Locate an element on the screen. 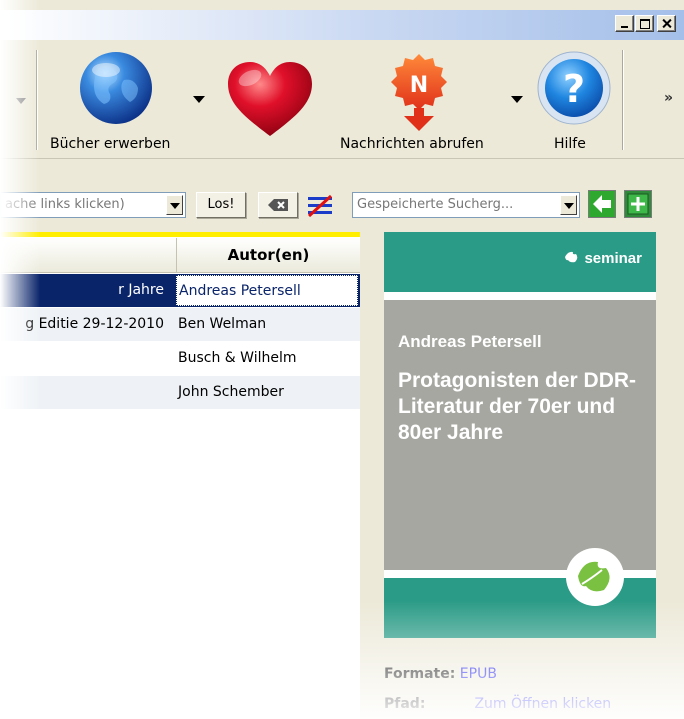 The image size is (684, 719). search-history-dropdown is located at coordinates (174, 205).